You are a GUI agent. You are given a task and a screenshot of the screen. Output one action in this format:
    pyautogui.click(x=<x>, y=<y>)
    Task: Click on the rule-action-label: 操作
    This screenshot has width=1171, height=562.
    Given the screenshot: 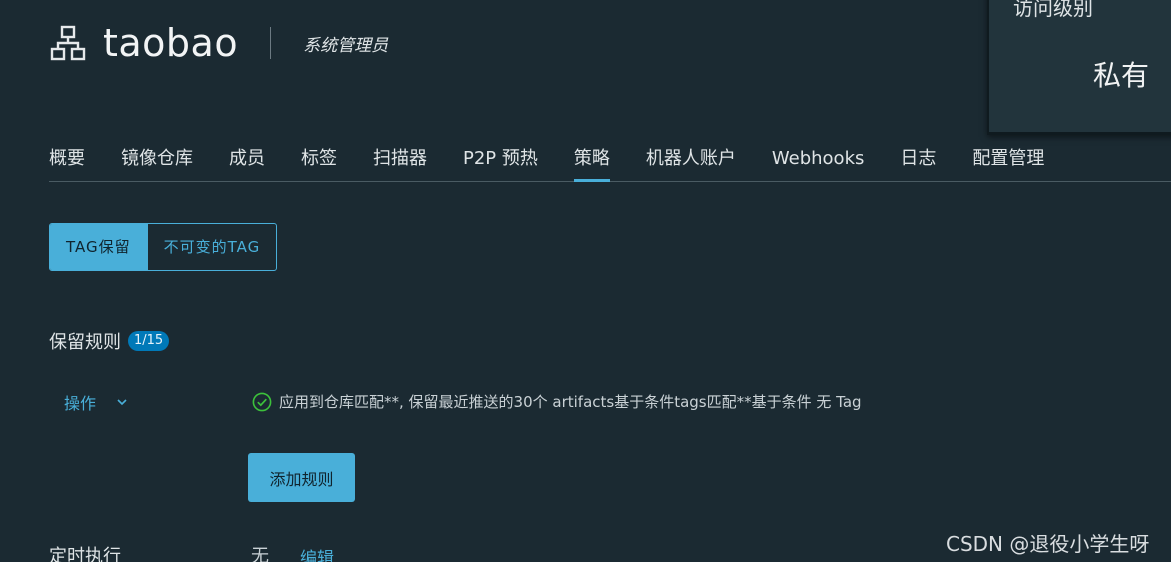 What is the action you would take?
    pyautogui.click(x=80, y=403)
    